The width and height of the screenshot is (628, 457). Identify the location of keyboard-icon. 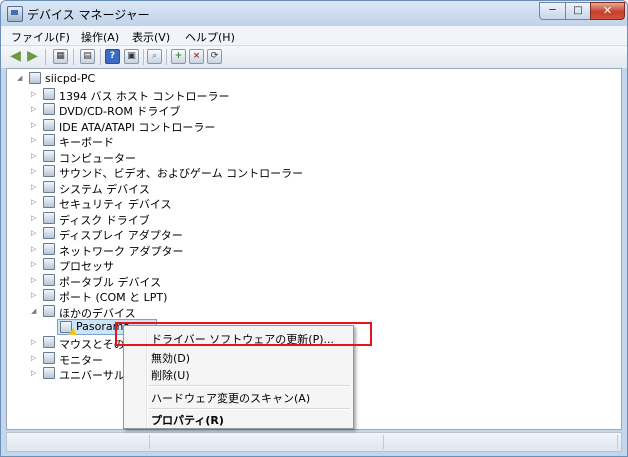
(49, 140).